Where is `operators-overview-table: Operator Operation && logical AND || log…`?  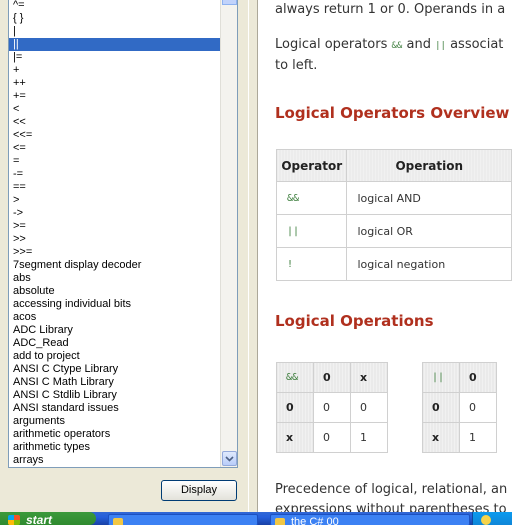 operators-overview-table: Operator Operation && logical AND || log… is located at coordinates (393, 215).